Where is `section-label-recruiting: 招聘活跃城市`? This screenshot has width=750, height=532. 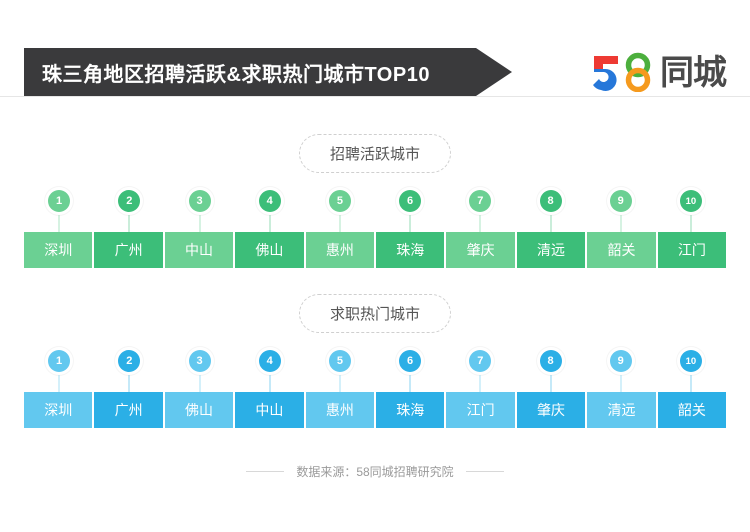 section-label-recruiting: 招聘活跃城市 is located at coordinates (374, 153).